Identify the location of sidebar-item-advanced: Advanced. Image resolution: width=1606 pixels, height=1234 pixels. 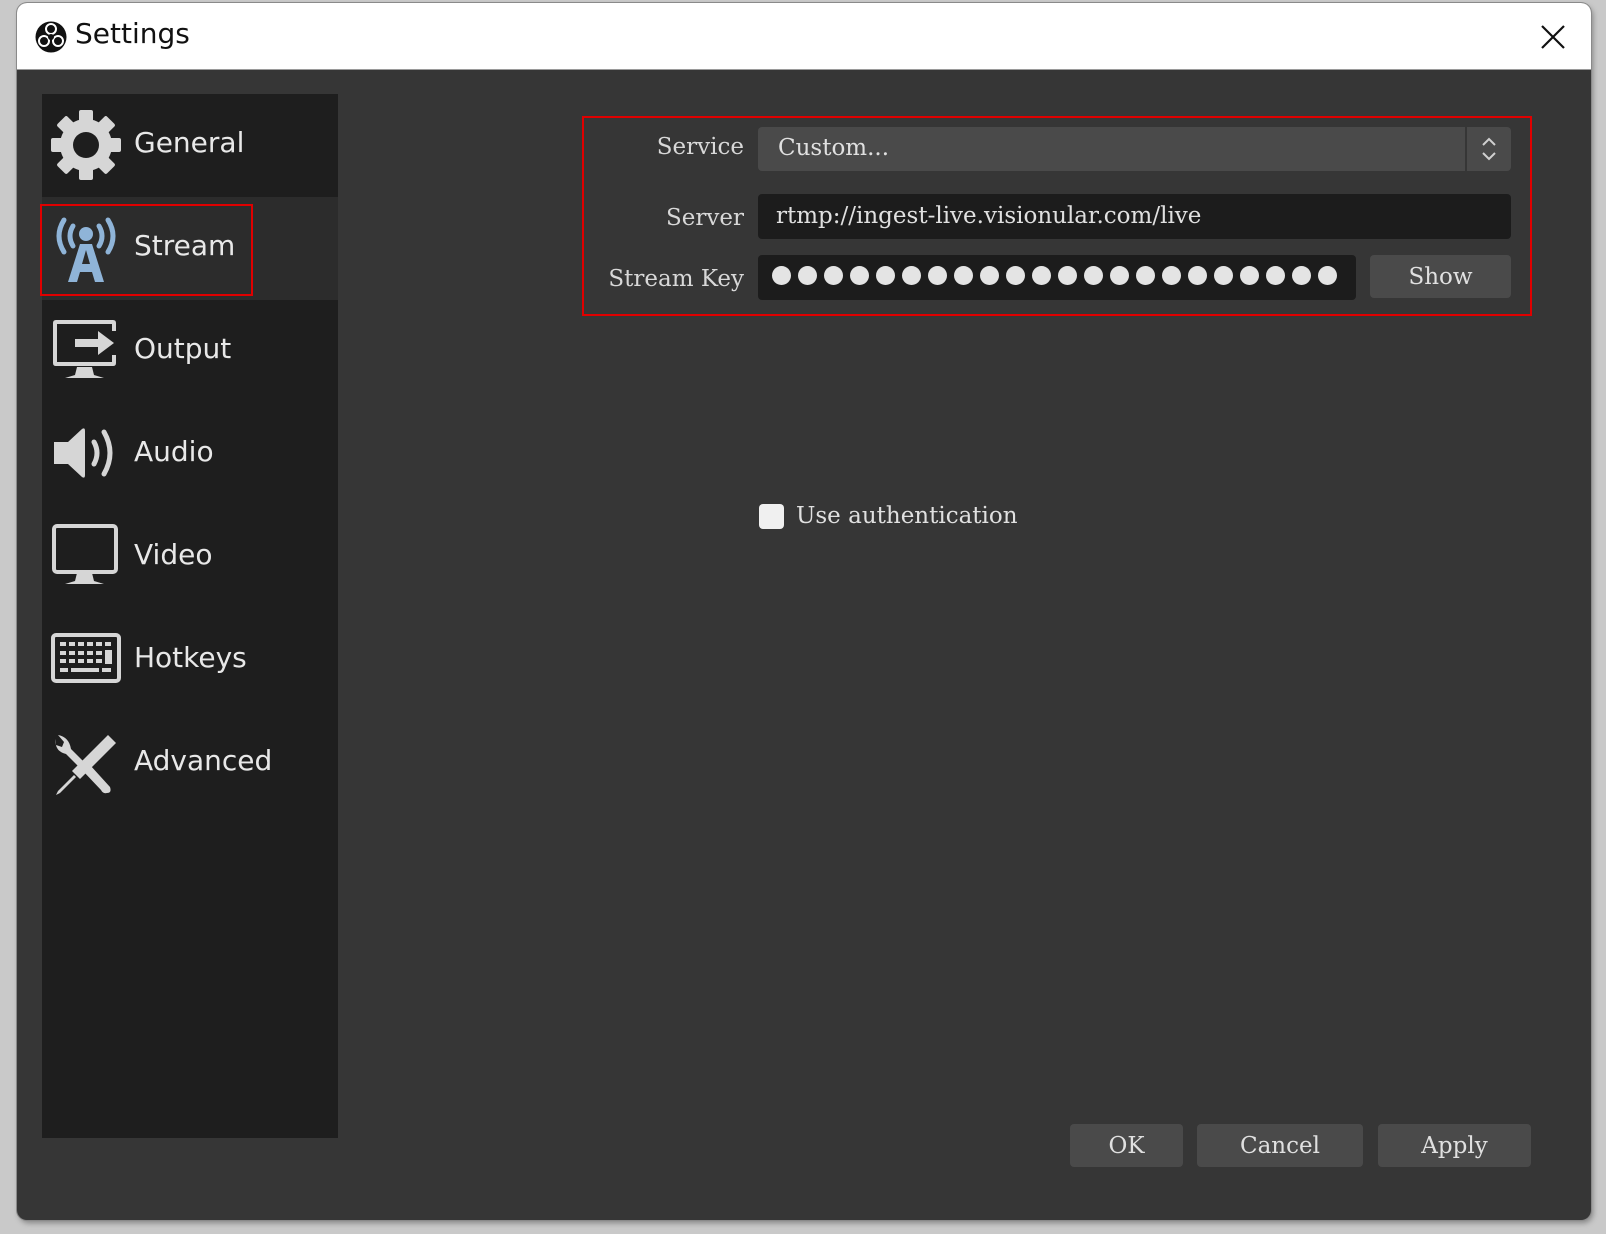
(190, 763).